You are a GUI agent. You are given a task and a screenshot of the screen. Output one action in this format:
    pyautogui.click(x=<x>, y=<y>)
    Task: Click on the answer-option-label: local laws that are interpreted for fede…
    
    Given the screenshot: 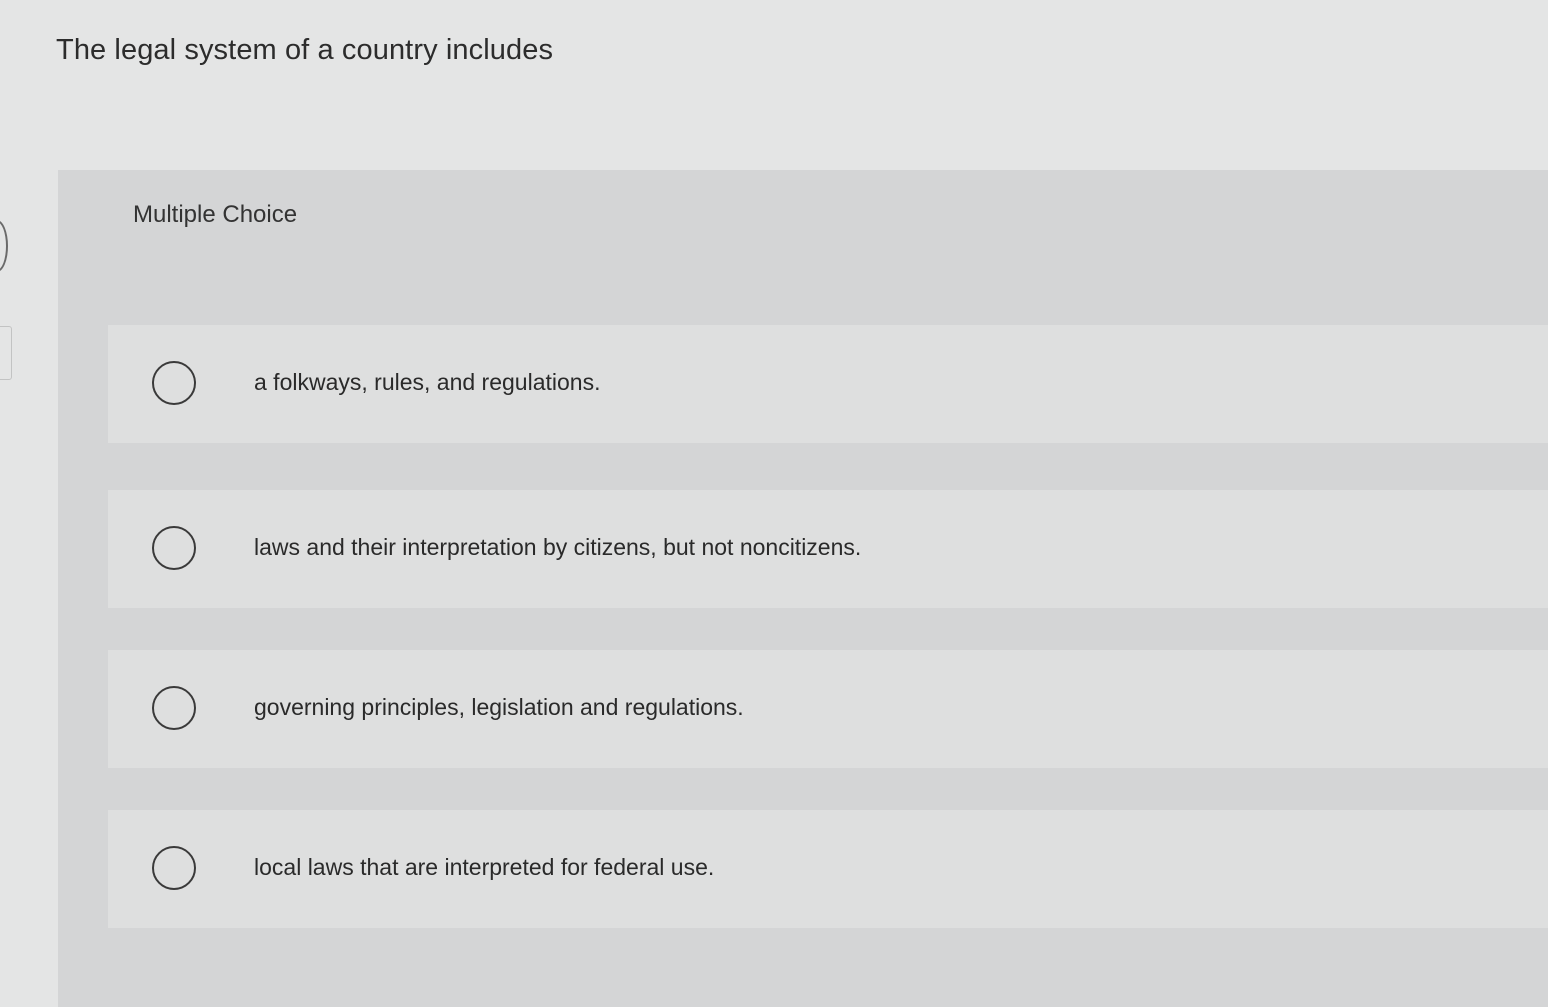 What is the action you would take?
    pyautogui.click(x=484, y=867)
    